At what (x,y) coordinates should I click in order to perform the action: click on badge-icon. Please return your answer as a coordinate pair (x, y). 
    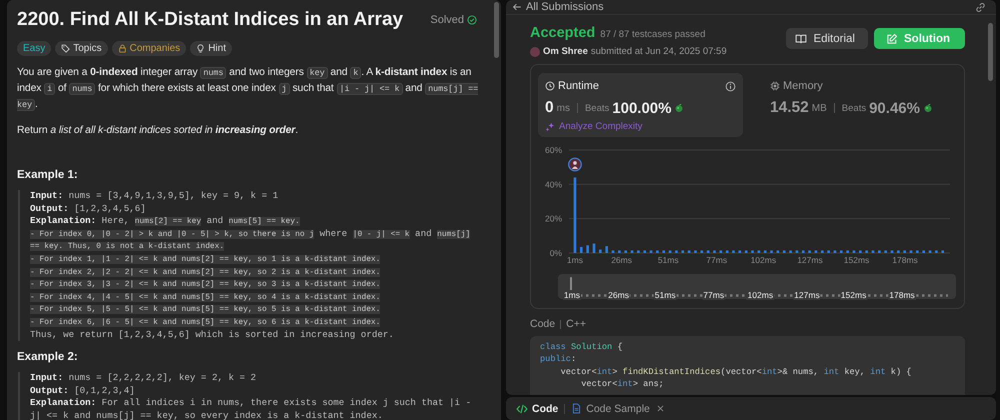
    Looking at the image, I should click on (927, 108).